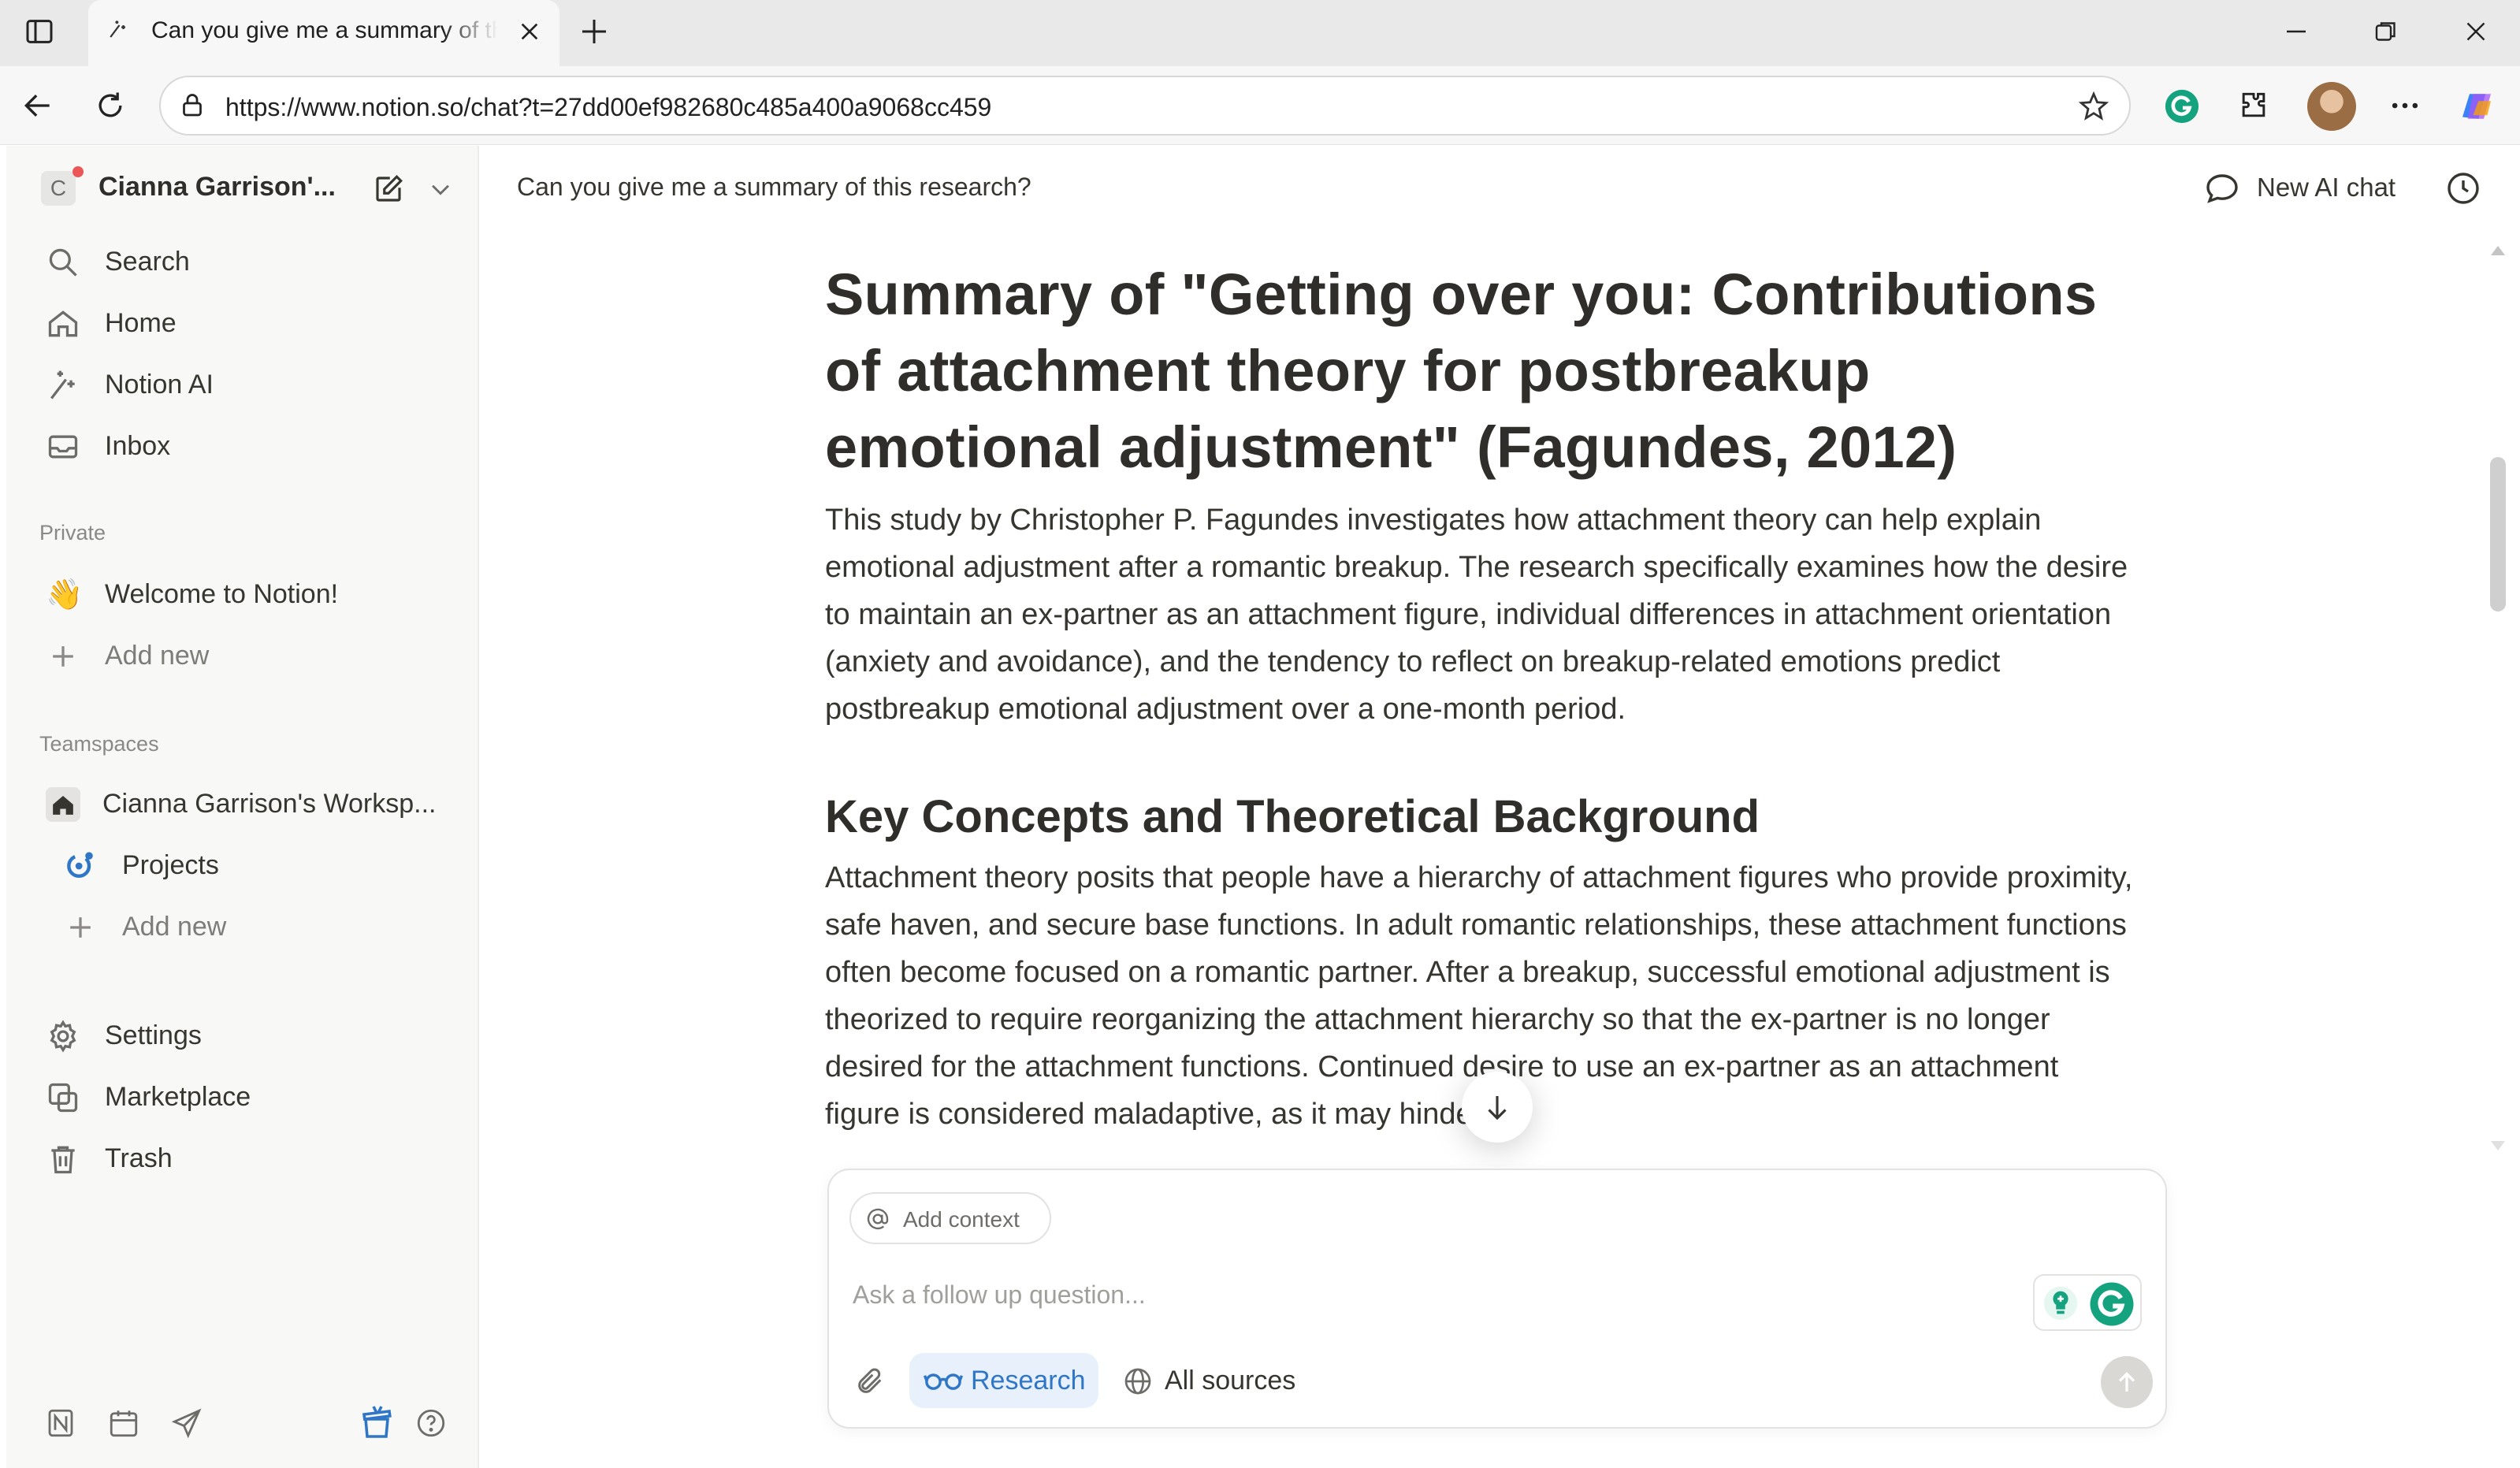 The image size is (2520, 1468). Describe the element at coordinates (63, 804) in the screenshot. I see `teamspace-home-icon` at that location.